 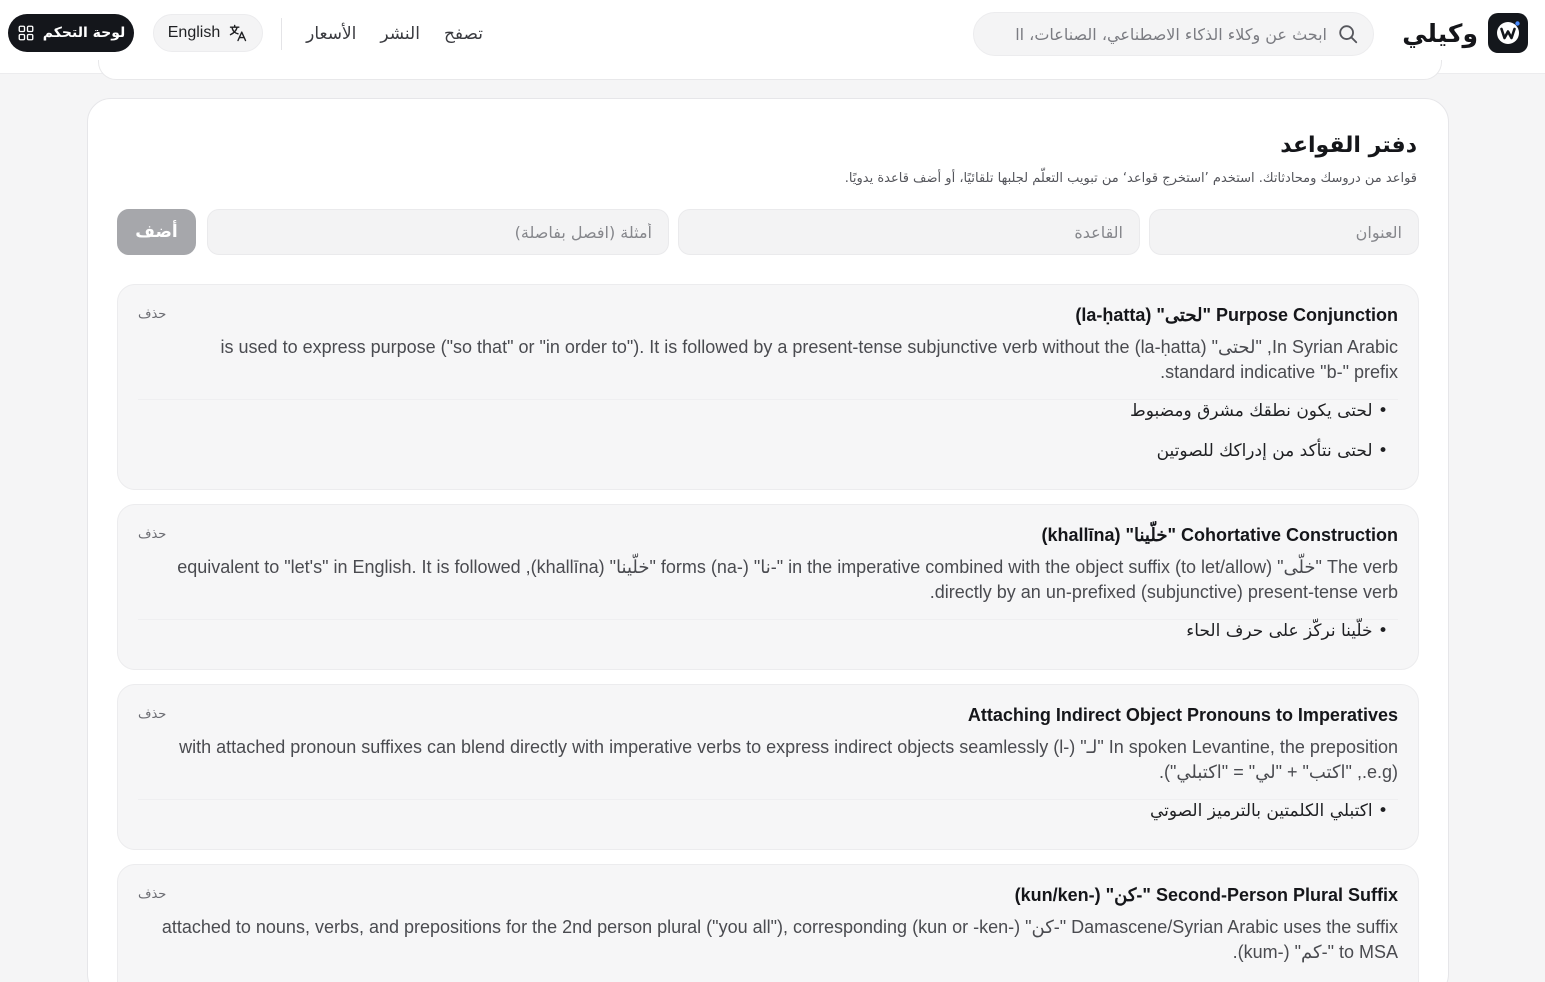 What do you see at coordinates (1272, 451) in the screenshot?
I see `rule-example: • لحتى نتأكد من إدراكك للصوتين` at bounding box center [1272, 451].